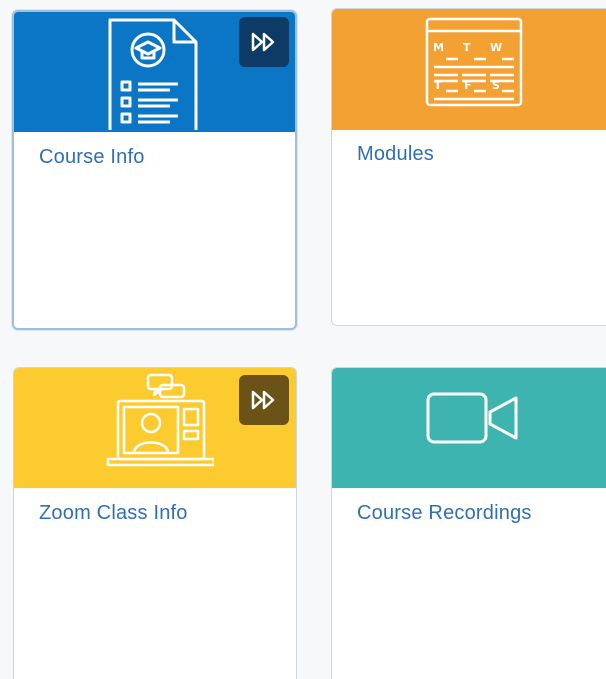 Image resolution: width=606 pixels, height=679 pixels. I want to click on calendar-letter-m: M, so click(438, 47).